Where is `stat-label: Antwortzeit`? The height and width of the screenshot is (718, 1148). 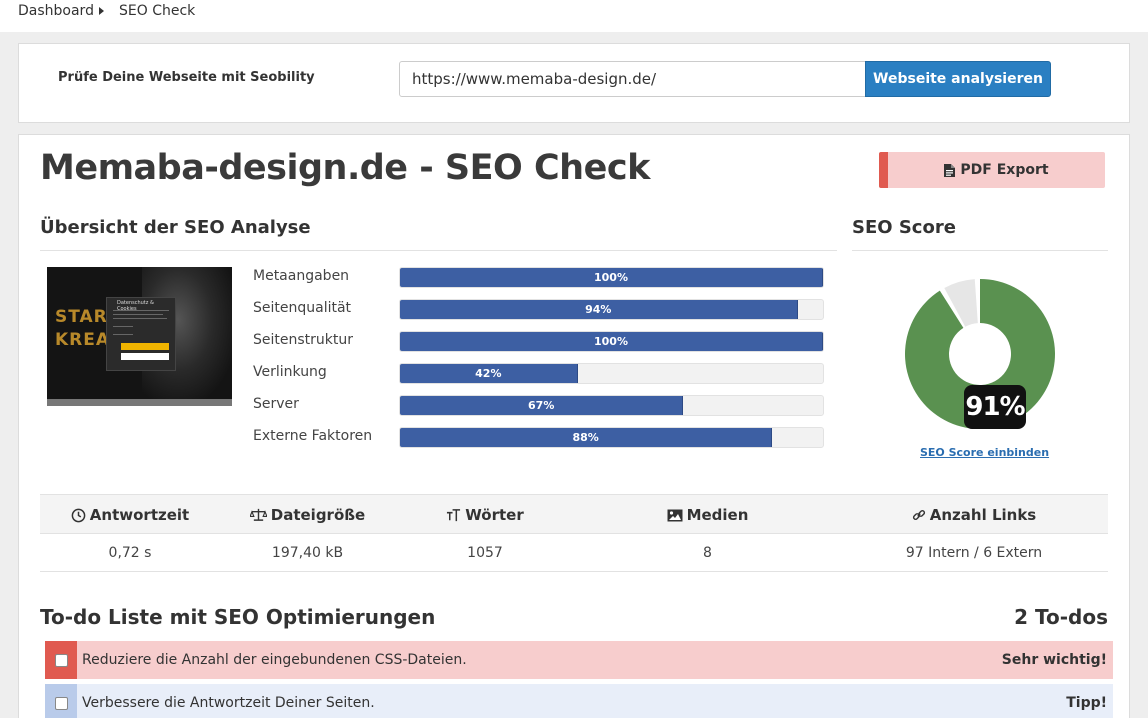
stat-label: Antwortzeit is located at coordinates (139, 515).